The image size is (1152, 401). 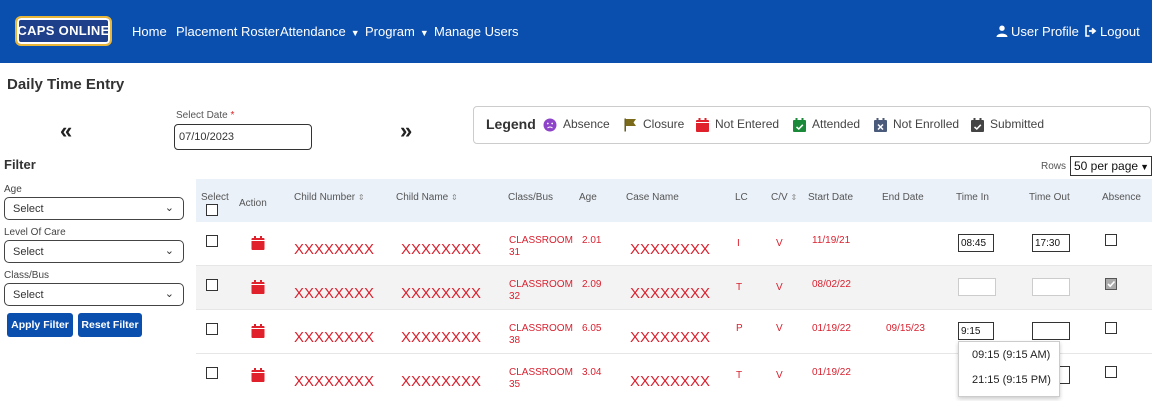 What do you see at coordinates (28, 209) in the screenshot?
I see `age-filter-value: Select` at bounding box center [28, 209].